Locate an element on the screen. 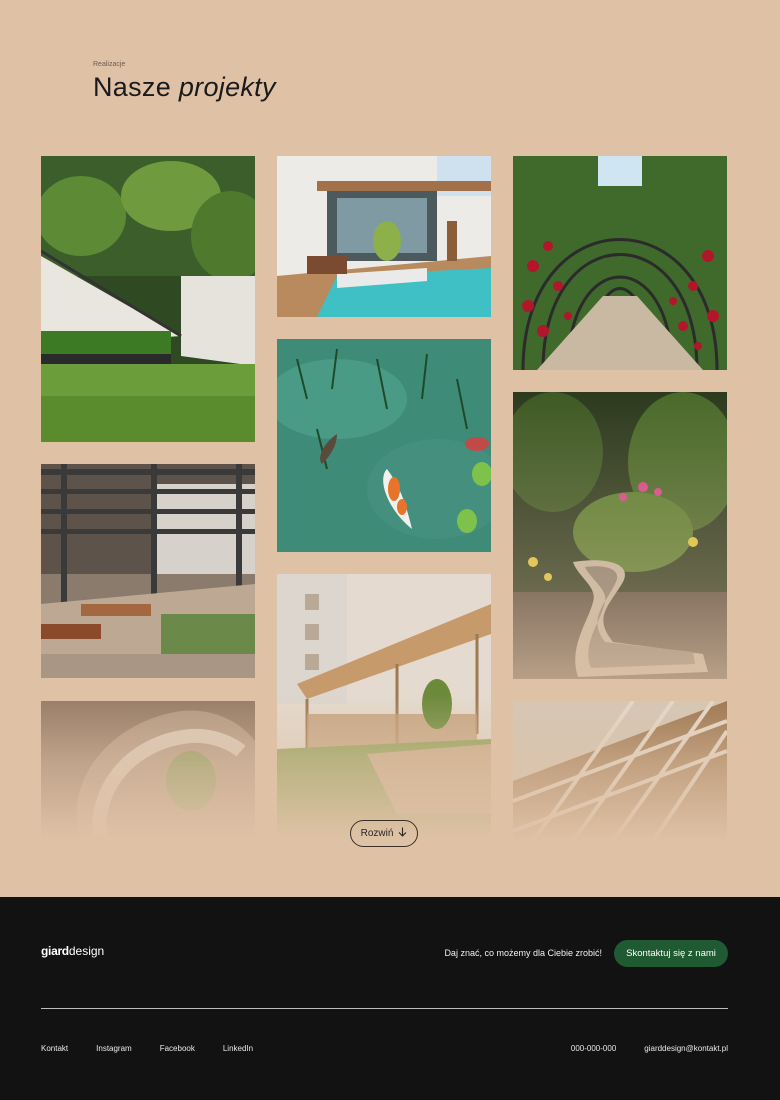  koi-pond-image is located at coordinates (384, 445).